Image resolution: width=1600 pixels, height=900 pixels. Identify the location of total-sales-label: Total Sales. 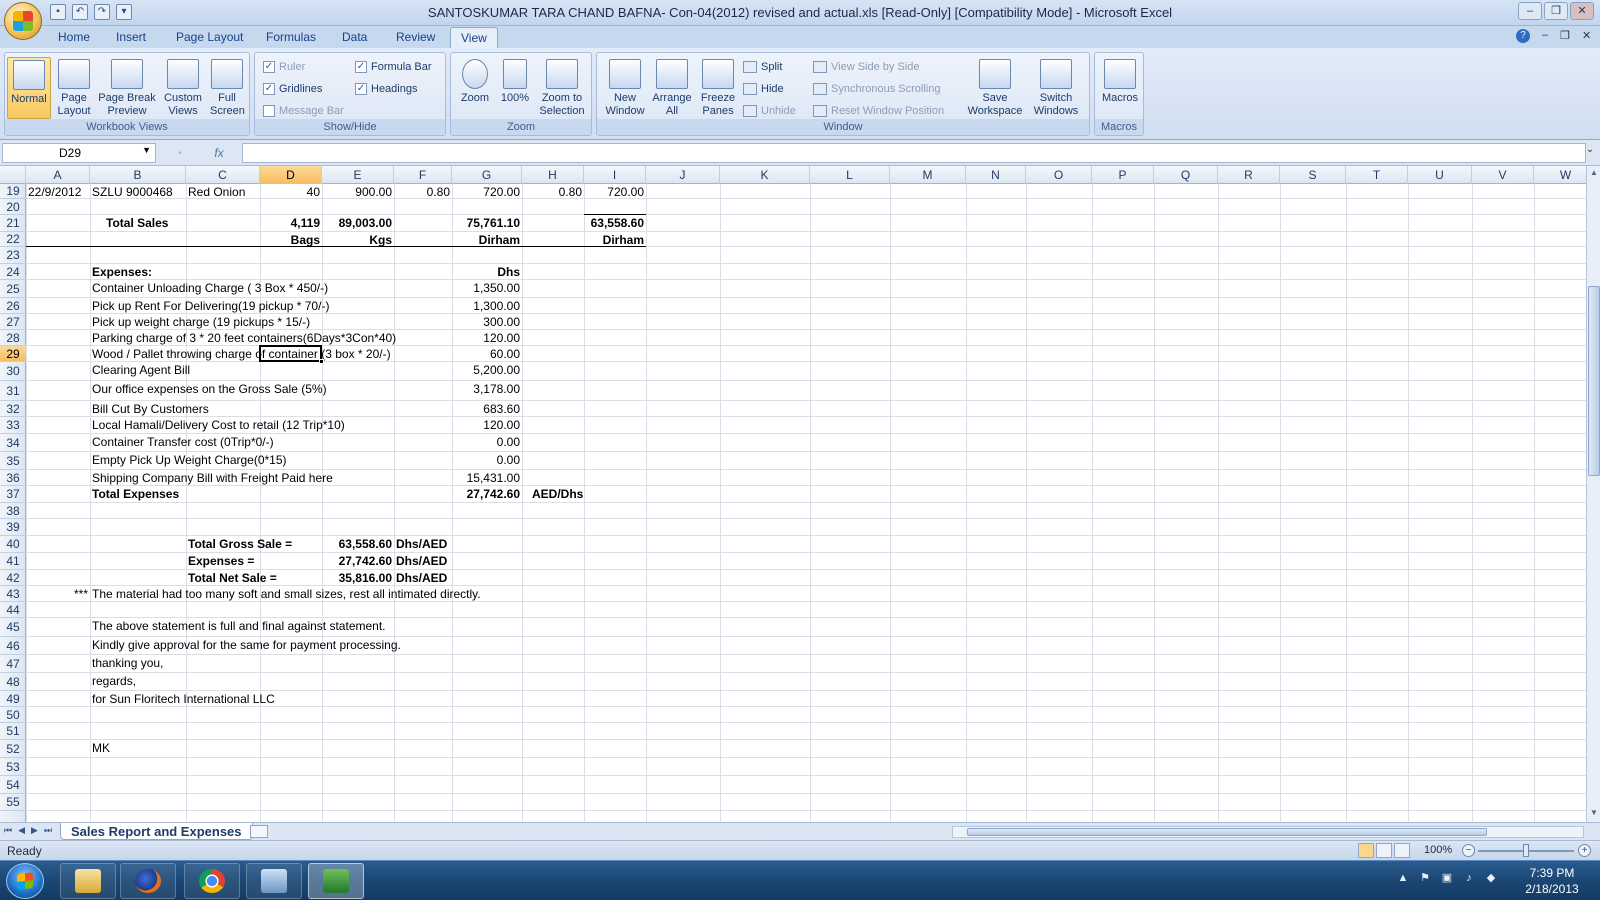
(137, 223).